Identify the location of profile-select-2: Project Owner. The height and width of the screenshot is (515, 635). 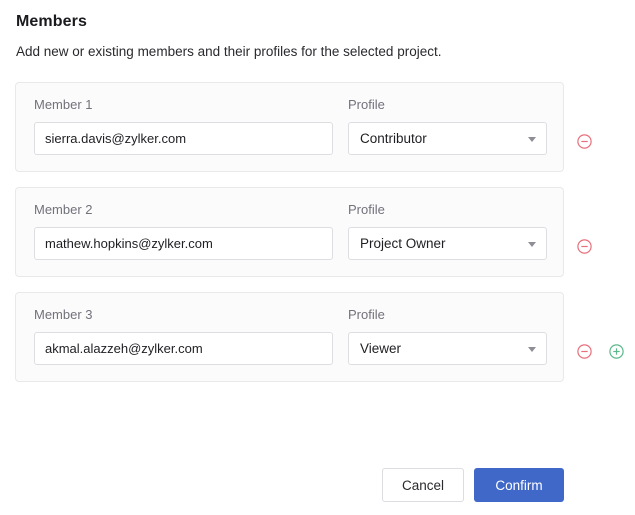
(447, 243).